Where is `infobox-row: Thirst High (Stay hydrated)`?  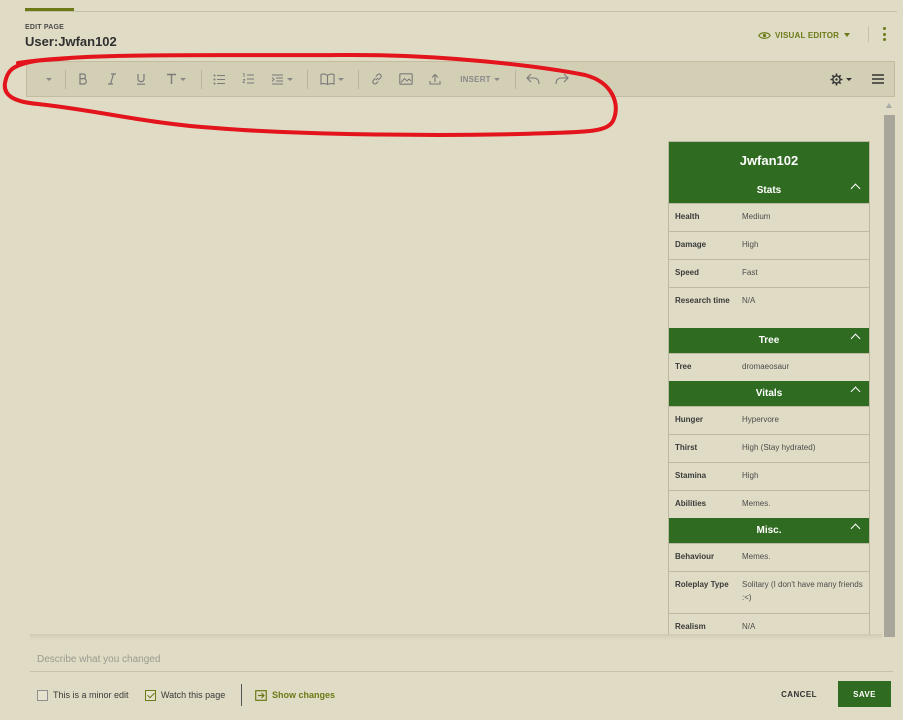 infobox-row: Thirst High (Stay hydrated) is located at coordinates (769, 448).